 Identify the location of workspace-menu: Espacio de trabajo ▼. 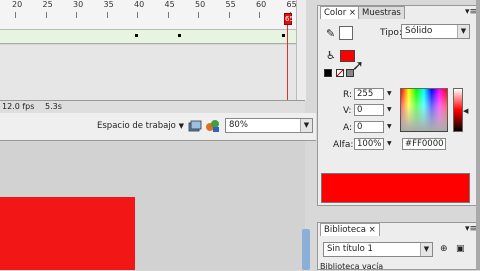
(140, 126).